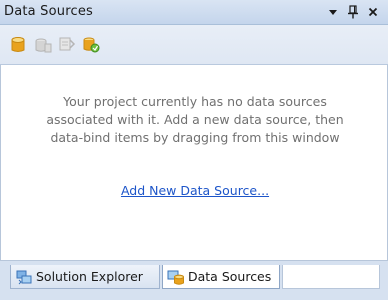  Describe the element at coordinates (333, 12) in the screenshot. I see `dropdown-arrow-icon` at that location.